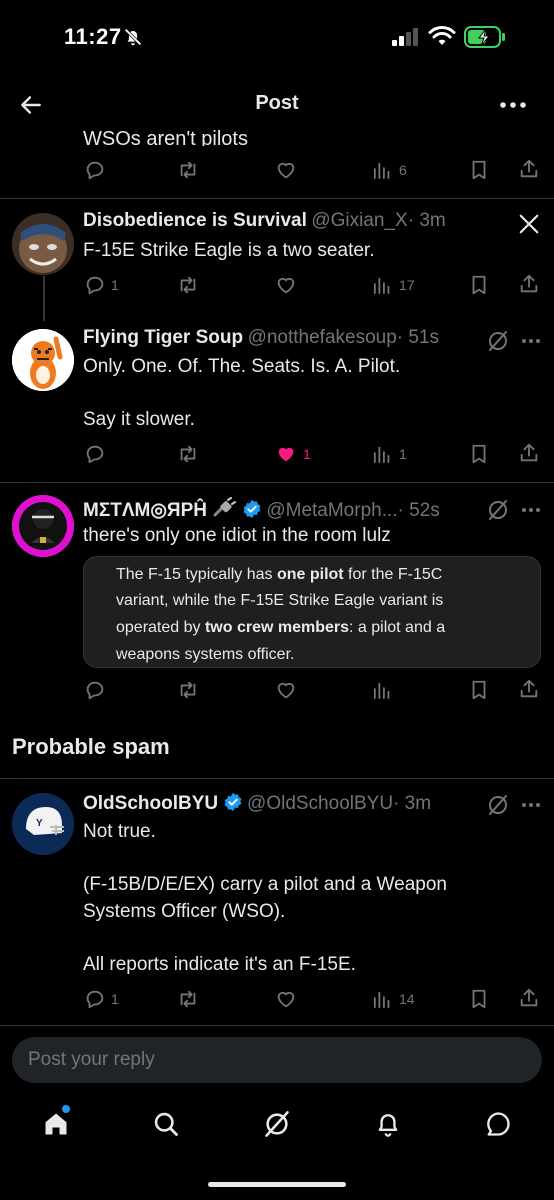  I want to click on search-icon, so click(166, 1124).